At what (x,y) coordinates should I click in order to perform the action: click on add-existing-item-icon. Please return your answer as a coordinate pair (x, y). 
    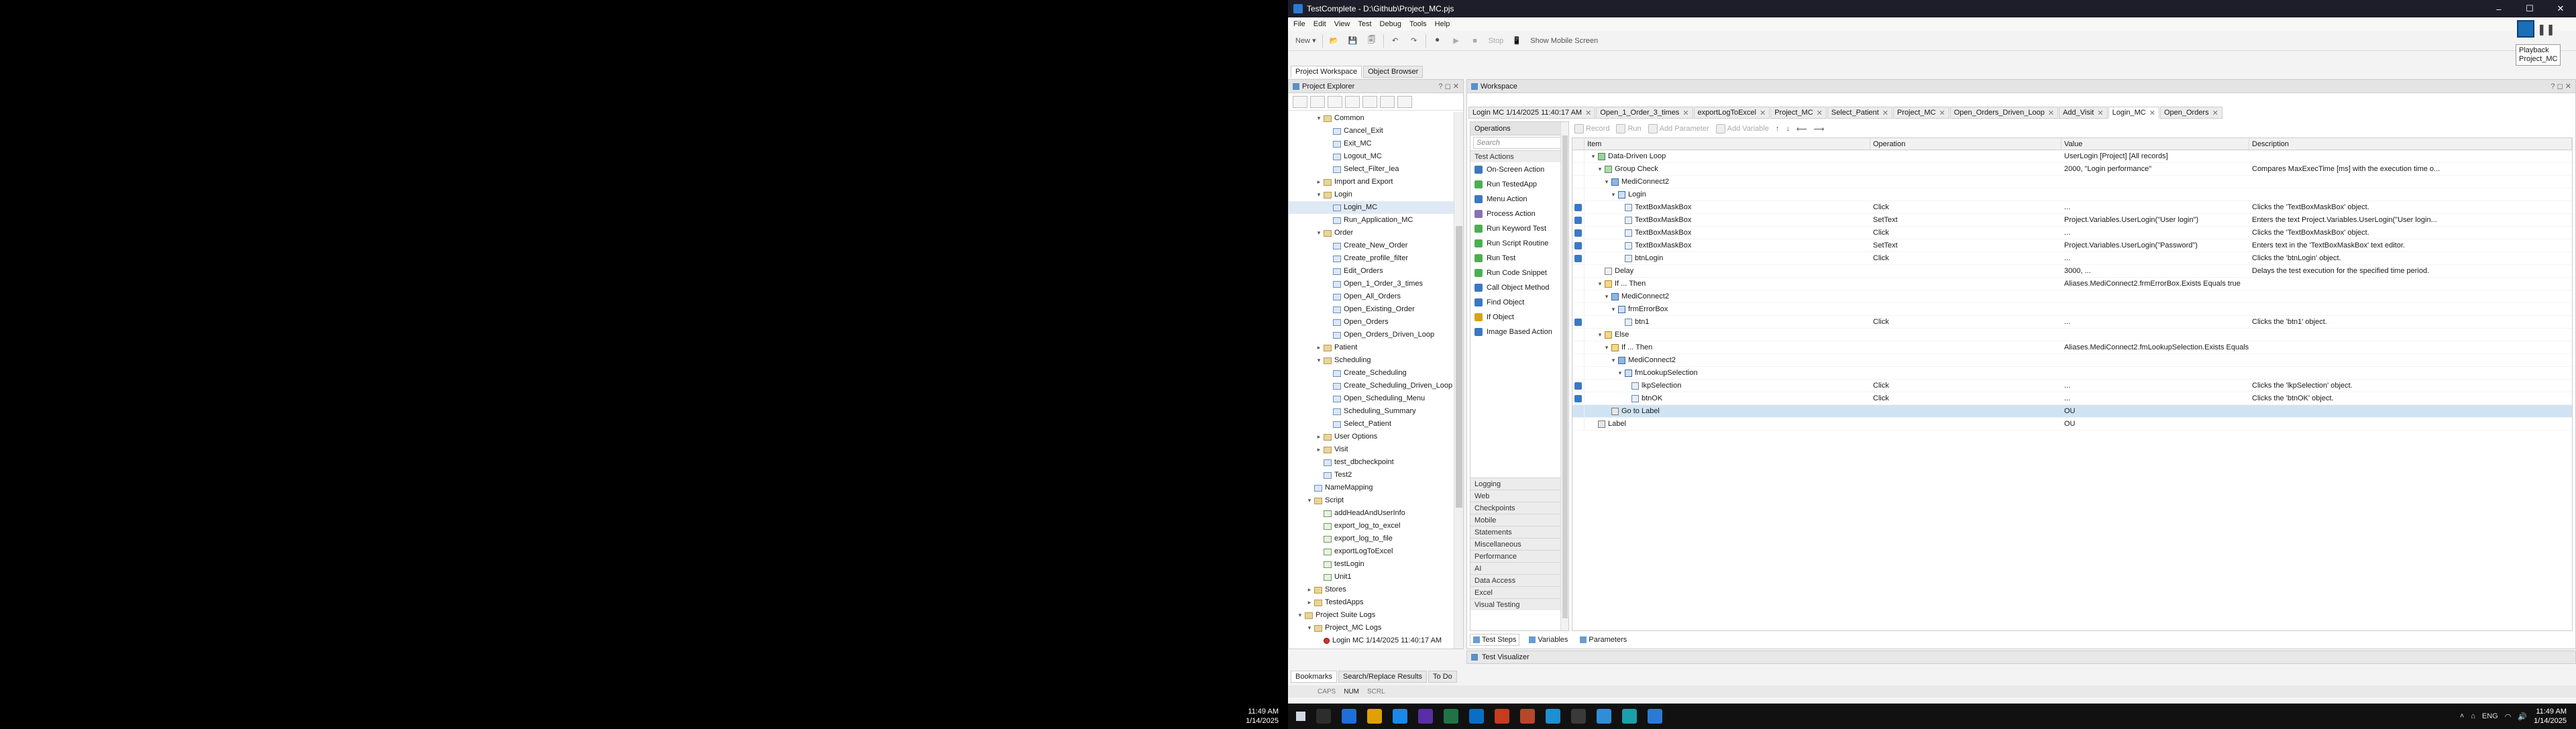
    Looking at the image, I should click on (1335, 102).